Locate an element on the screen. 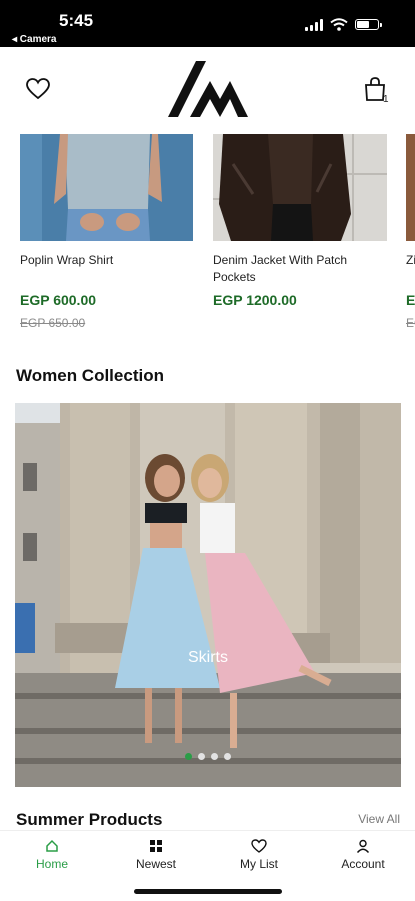 This screenshot has height=901, width=415. brand-logo is located at coordinates (208, 89).